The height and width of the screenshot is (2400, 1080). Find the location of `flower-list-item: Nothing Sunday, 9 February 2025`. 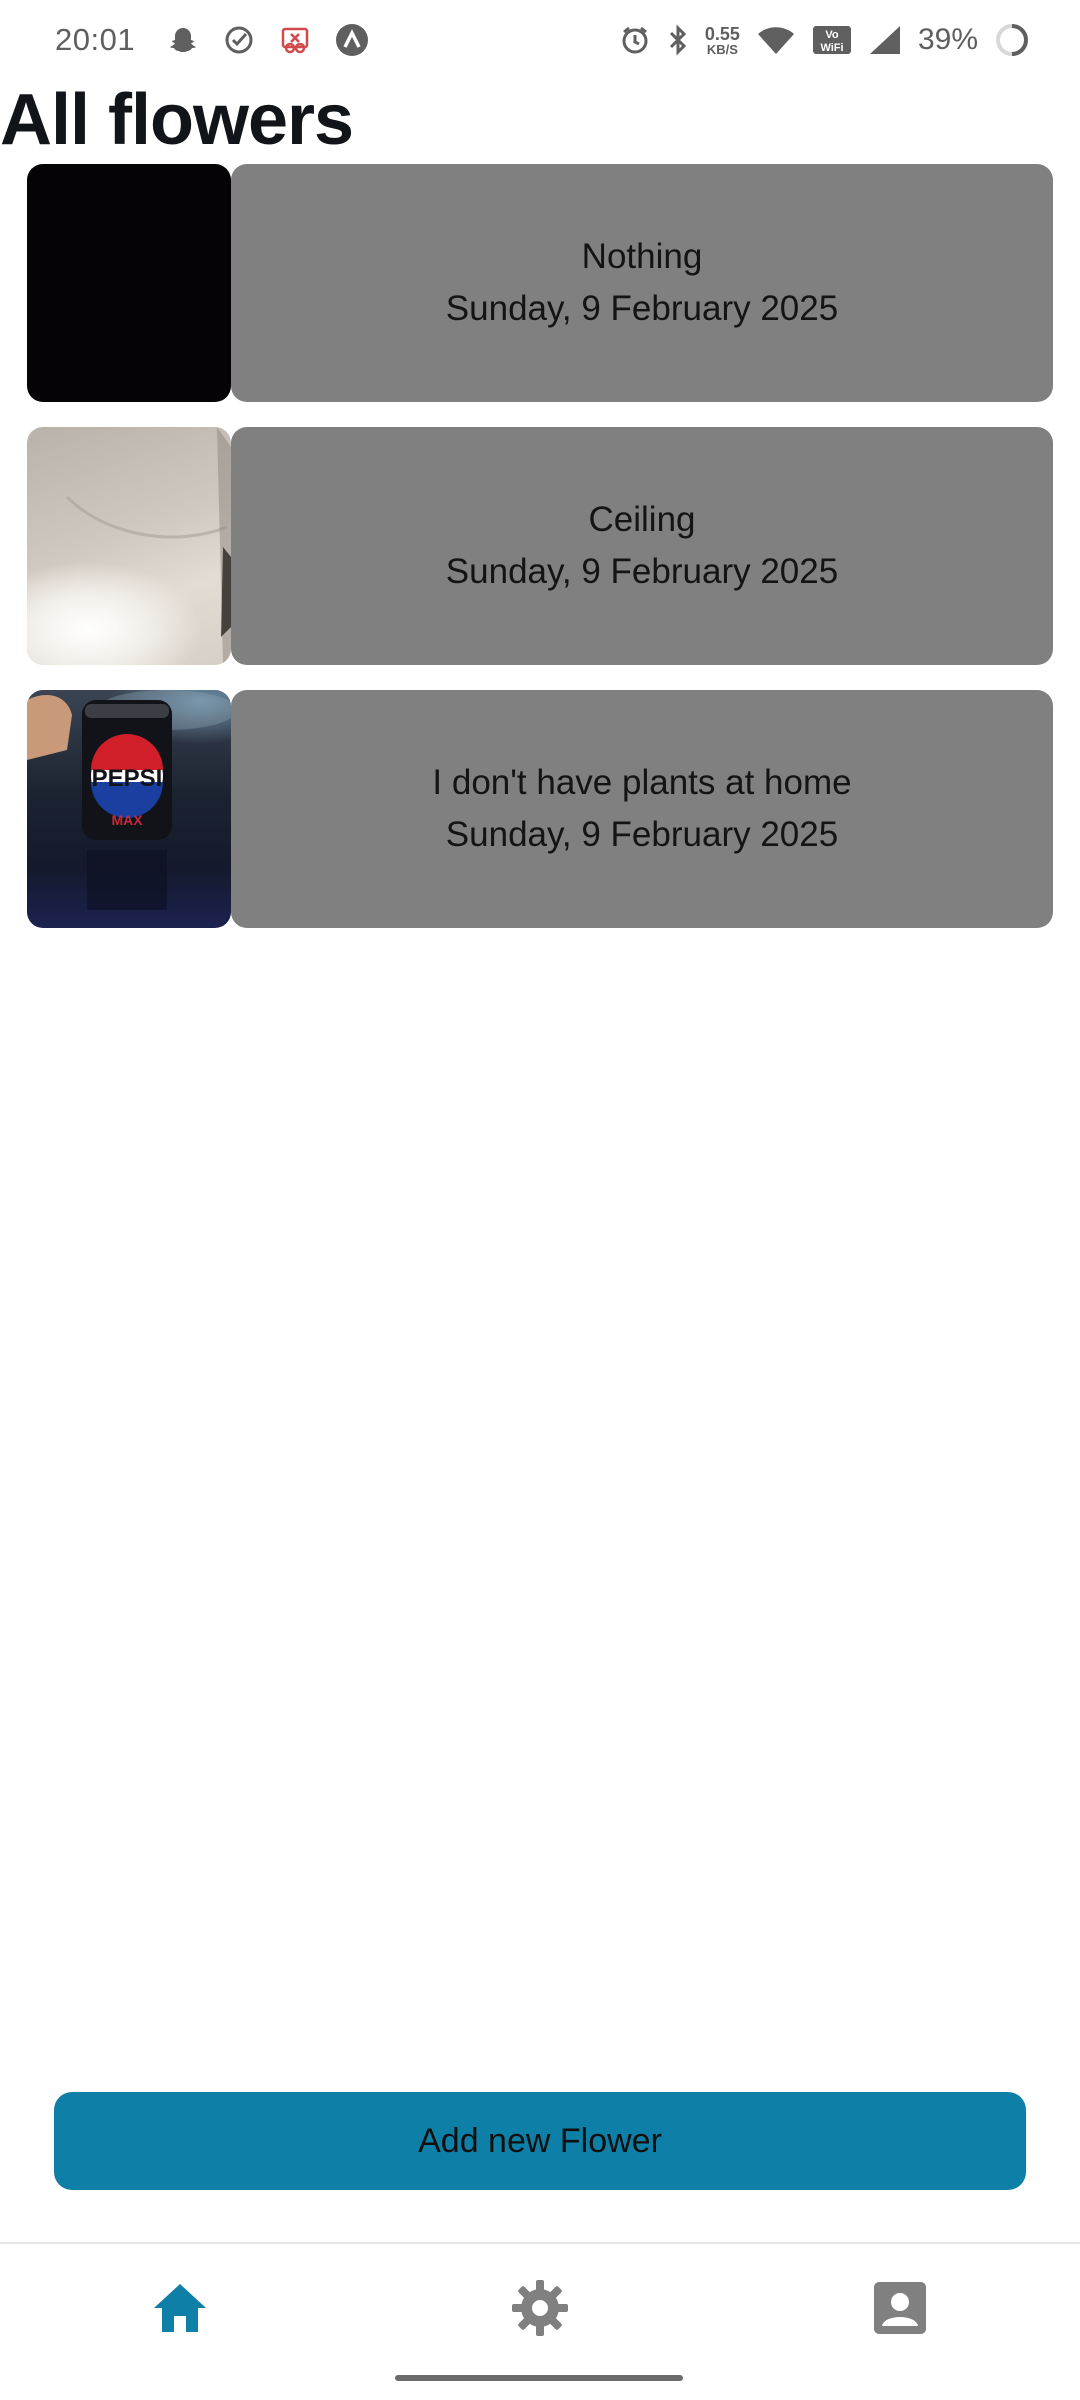

flower-list-item: Nothing Sunday, 9 February 2025 is located at coordinates (540, 283).